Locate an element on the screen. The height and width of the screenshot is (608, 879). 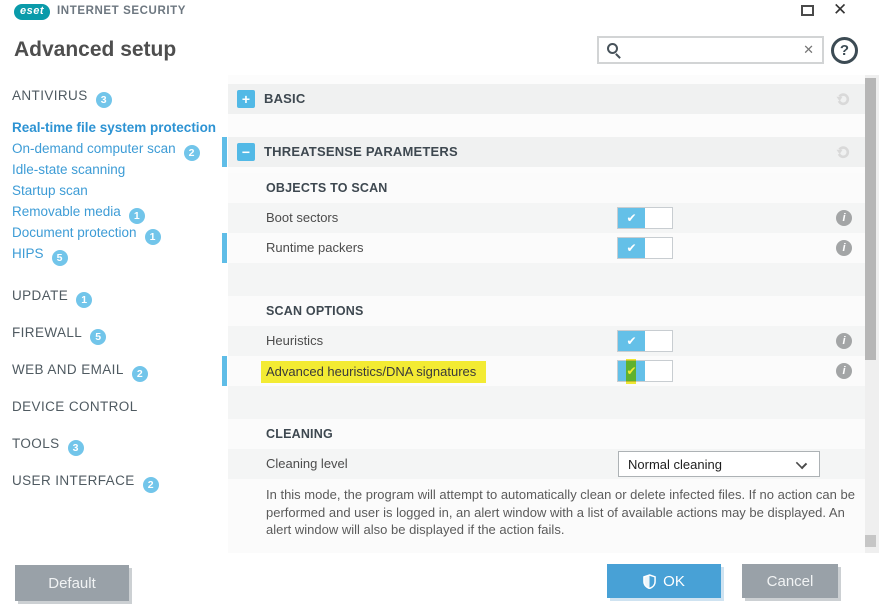
cleaning-level-dropdown: Normal cleaning is located at coordinates (719, 464).